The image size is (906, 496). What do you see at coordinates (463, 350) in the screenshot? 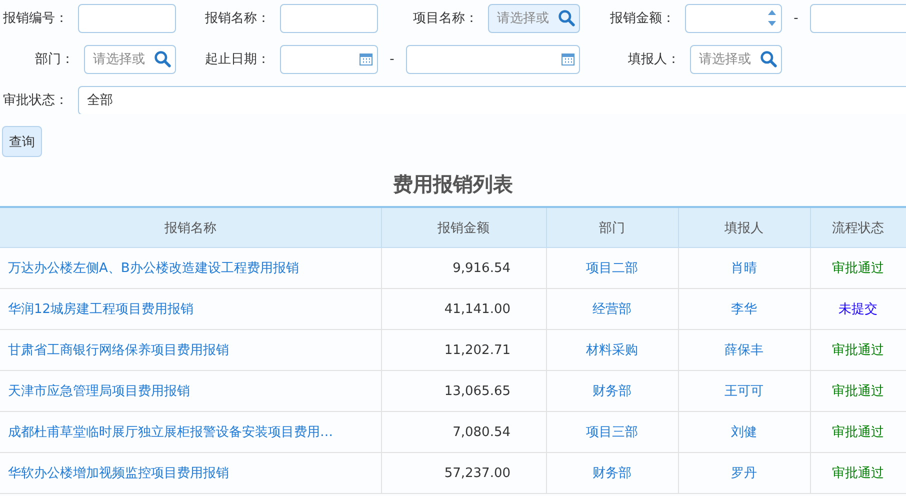
I see `amount-cell: 11,202.71` at bounding box center [463, 350].